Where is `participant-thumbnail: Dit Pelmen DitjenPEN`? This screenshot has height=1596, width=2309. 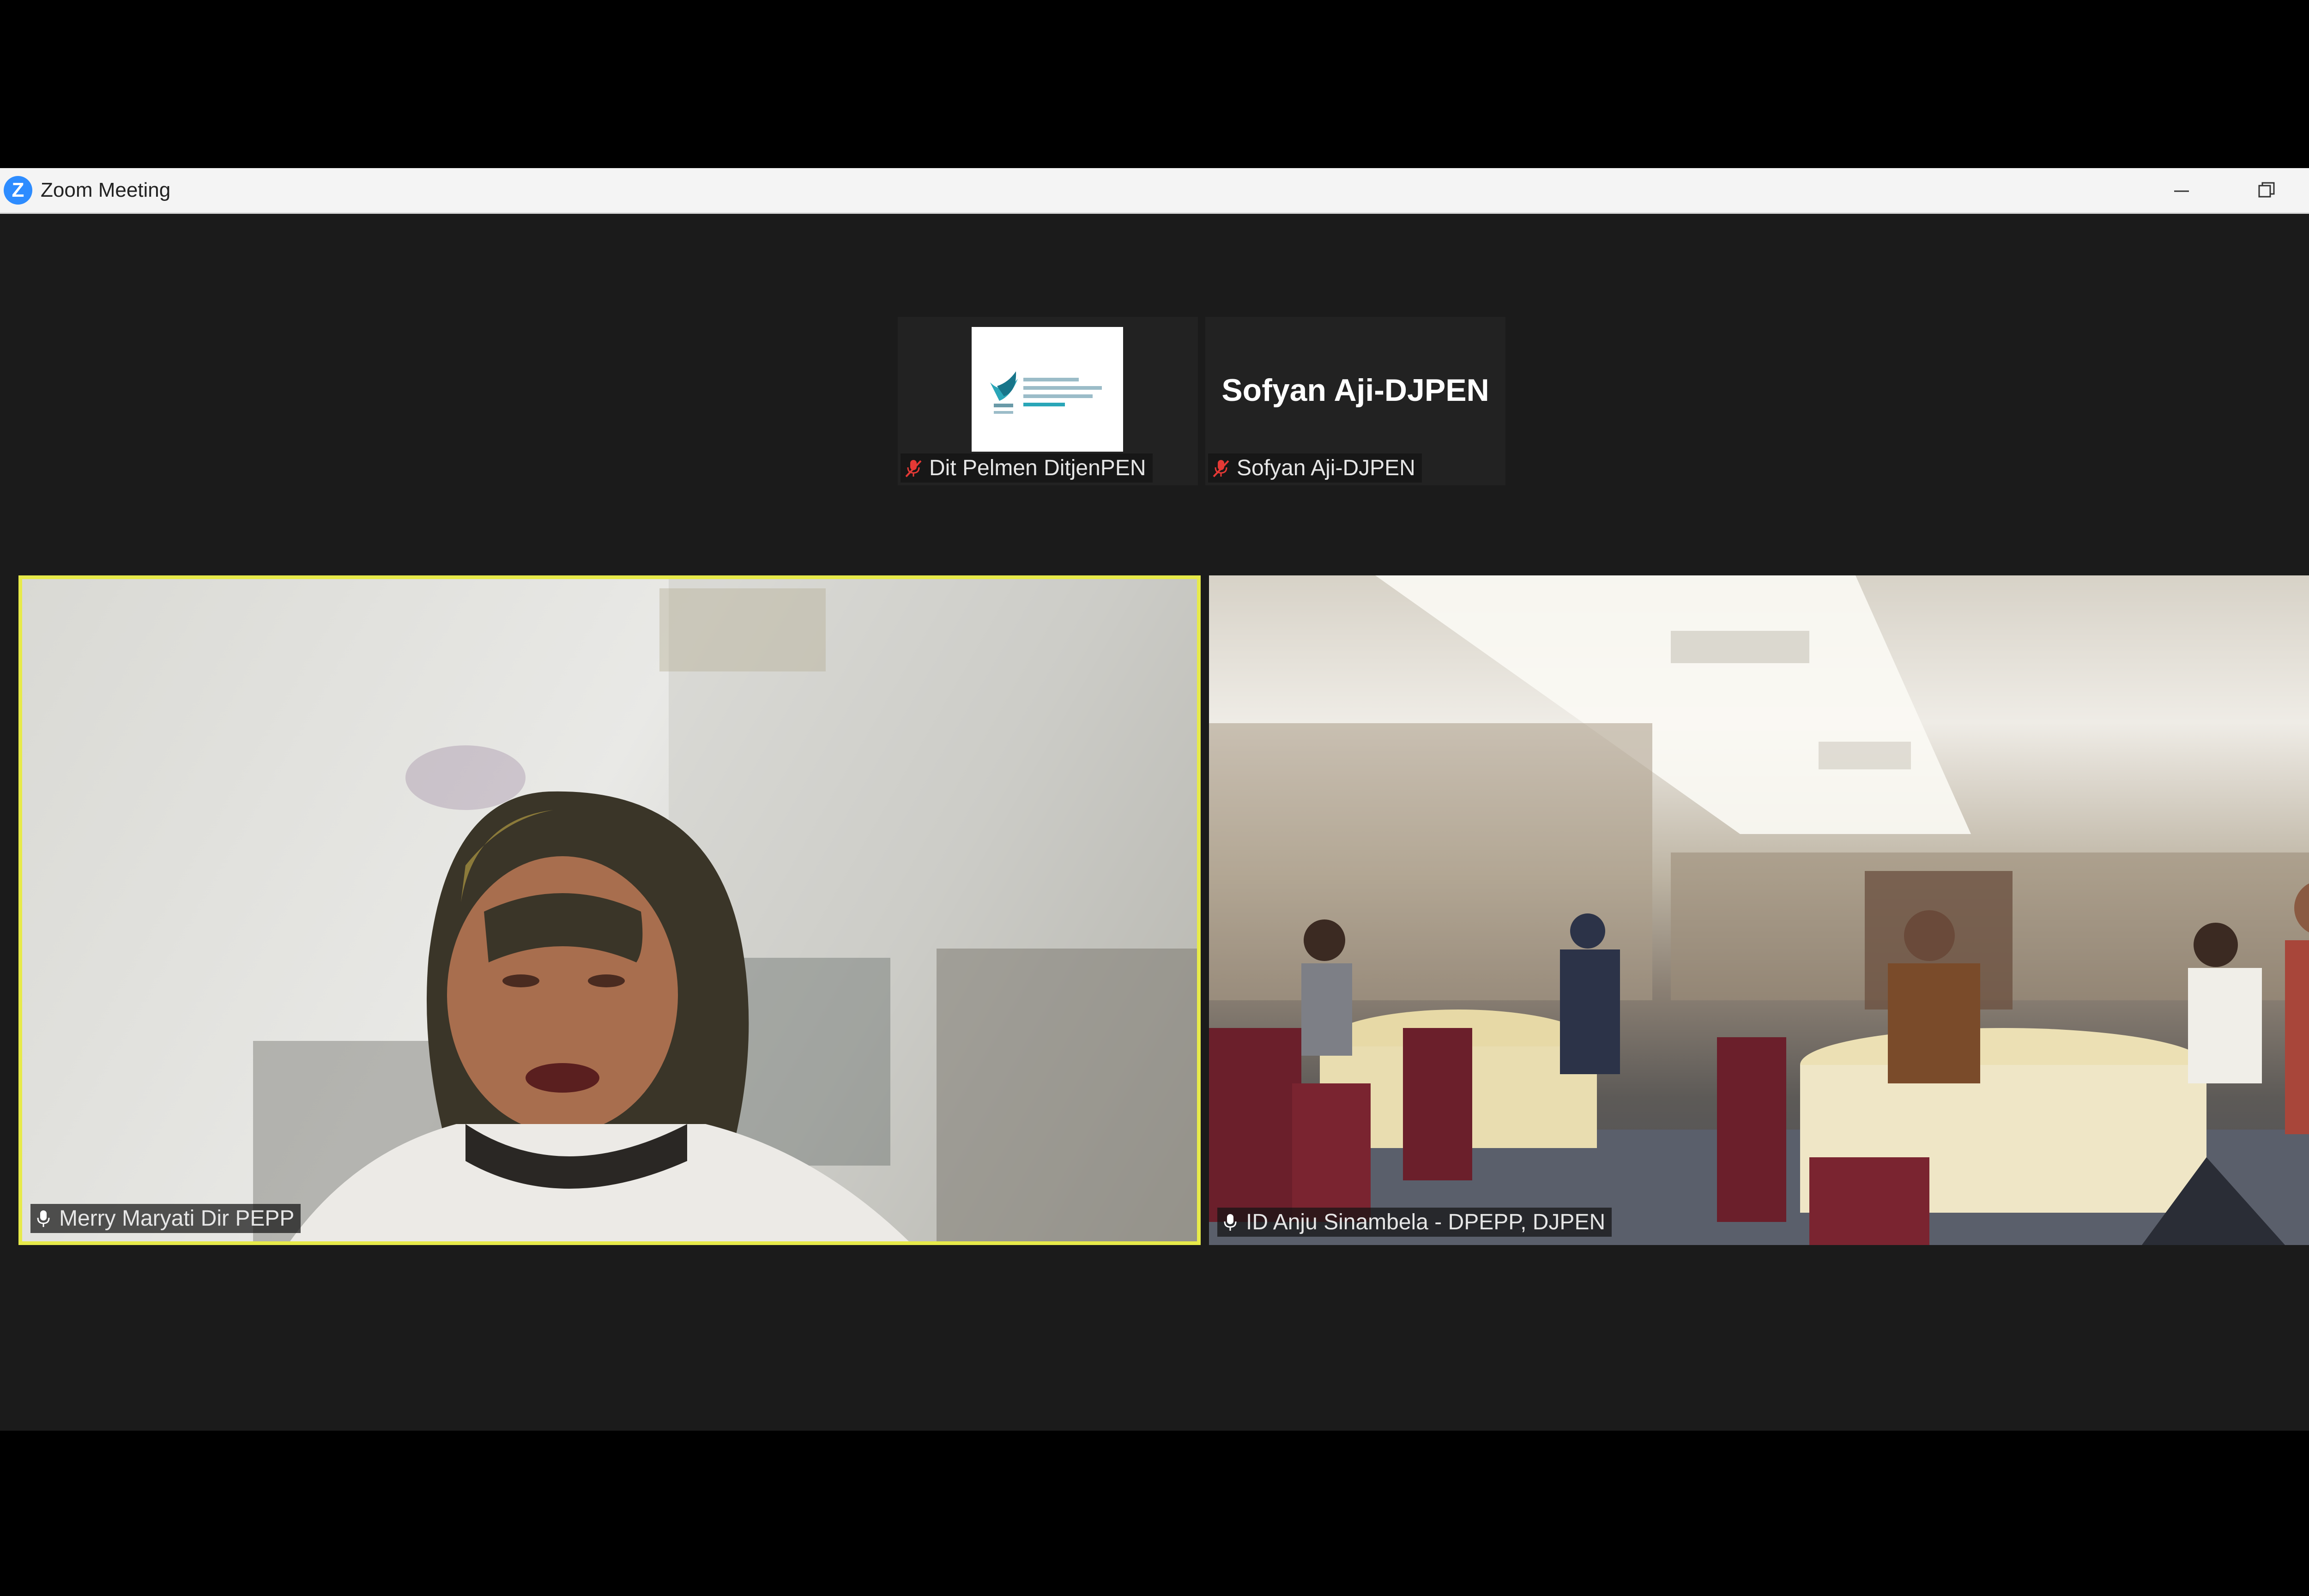 participant-thumbnail: Dit Pelmen DitjenPEN is located at coordinates (1048, 401).